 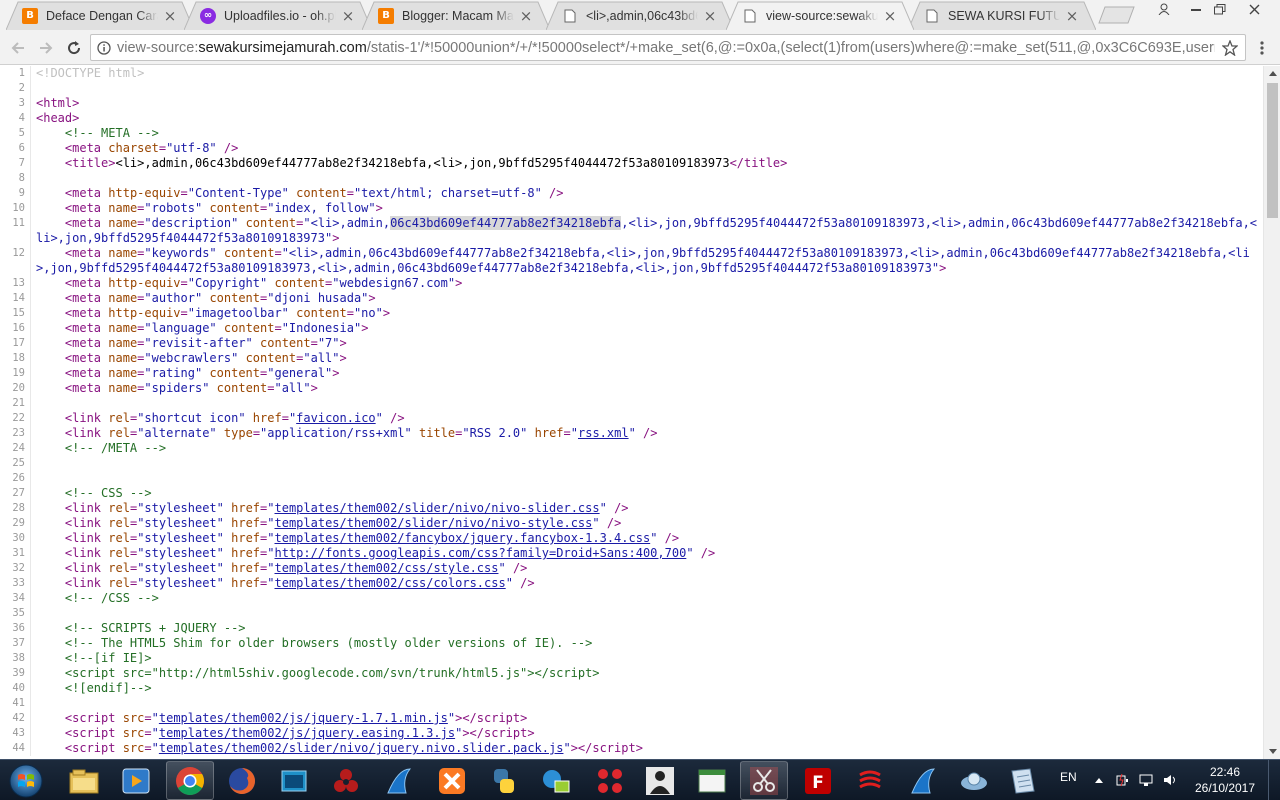 I want to click on window-app-button, so click(x=712, y=780).